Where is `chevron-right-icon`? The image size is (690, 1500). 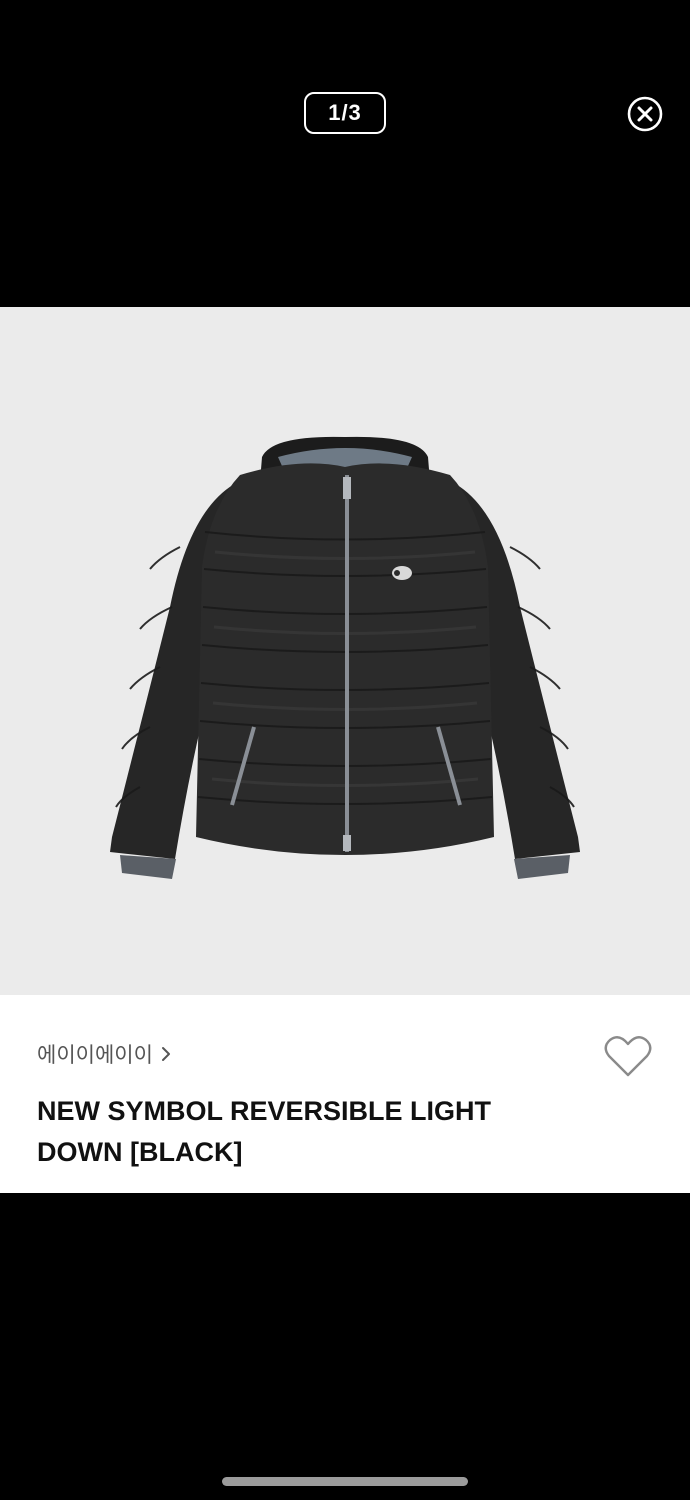
chevron-right-icon is located at coordinates (165, 1054).